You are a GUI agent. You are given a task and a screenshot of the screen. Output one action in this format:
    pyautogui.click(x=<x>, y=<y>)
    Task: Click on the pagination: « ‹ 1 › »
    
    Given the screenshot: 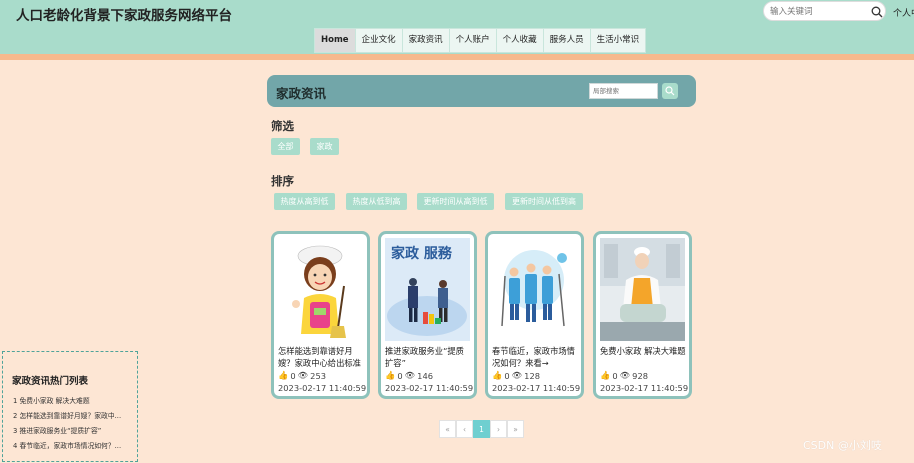 What is the action you would take?
    pyautogui.click(x=481, y=429)
    